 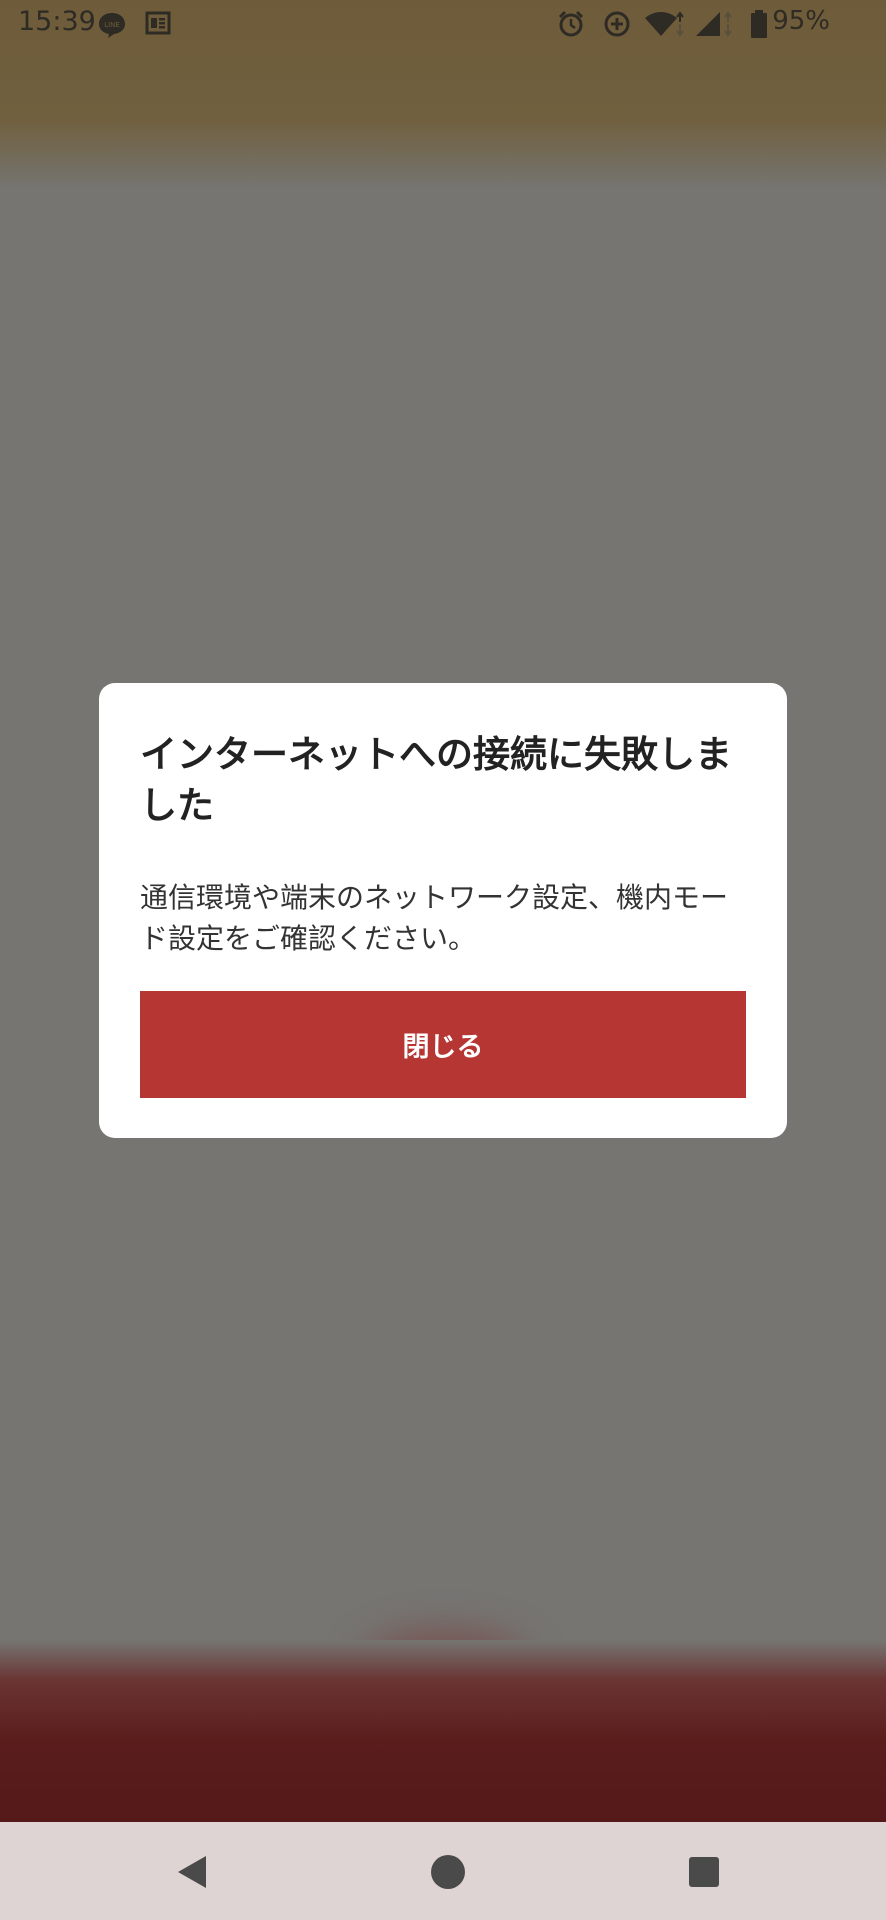 What do you see at coordinates (617, 26) in the screenshot?
I see `data-saver-icon` at bounding box center [617, 26].